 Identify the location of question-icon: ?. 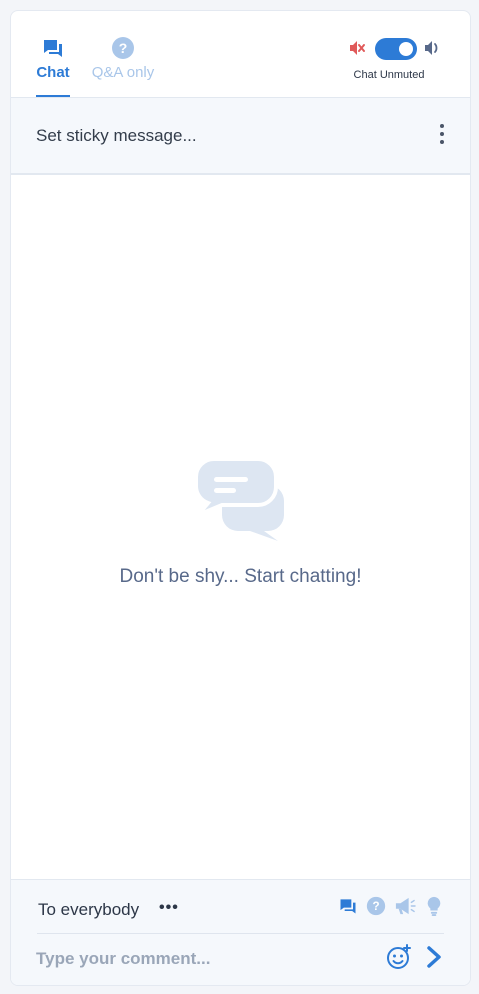
(376, 906).